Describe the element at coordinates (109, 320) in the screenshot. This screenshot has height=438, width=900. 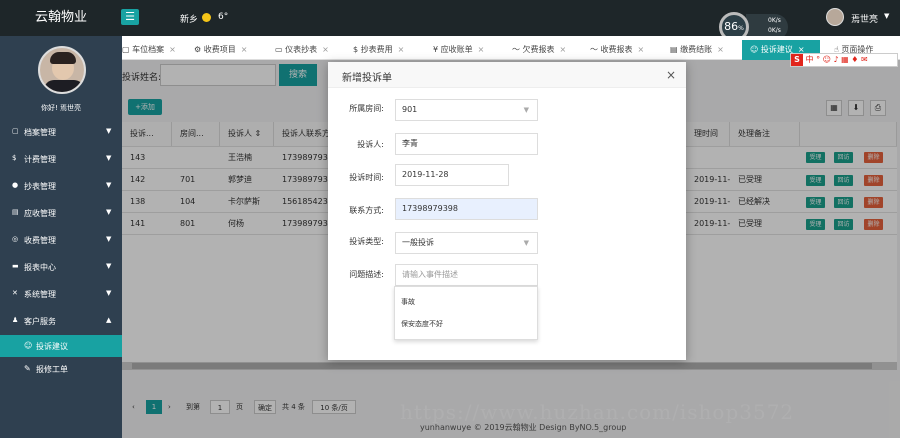
I see `chevron-up-icon: ▲` at that location.